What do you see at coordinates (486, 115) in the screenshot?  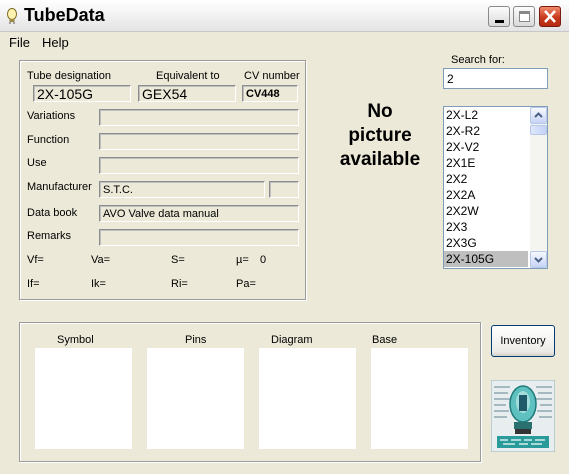 I see `list-item: 2X-L2` at bounding box center [486, 115].